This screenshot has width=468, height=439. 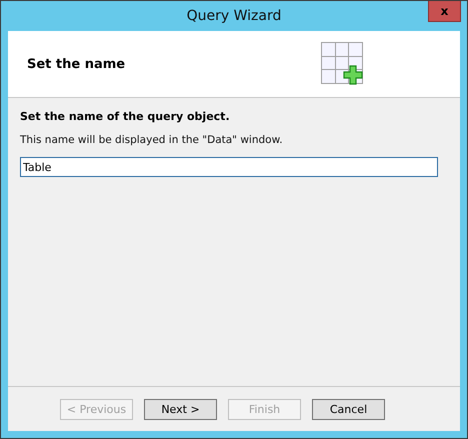 What do you see at coordinates (348, 409) in the screenshot?
I see `wizard-button: Cancel` at bounding box center [348, 409].